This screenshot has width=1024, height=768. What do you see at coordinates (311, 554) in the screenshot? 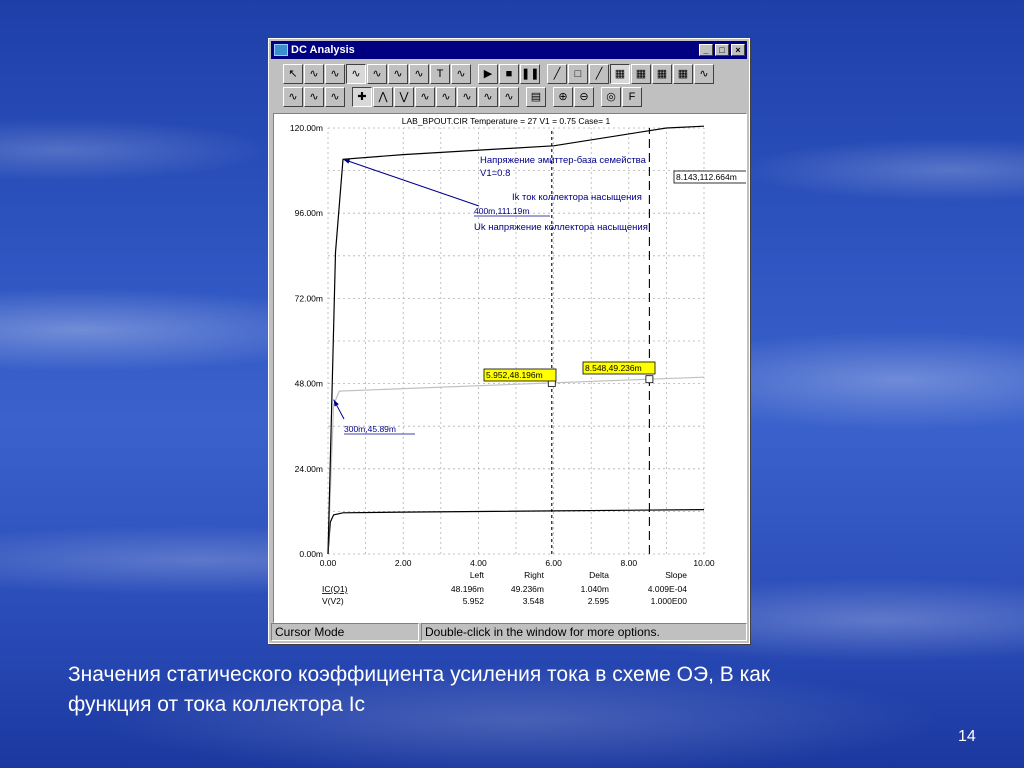
I see `y-tick-label: 0.00m` at bounding box center [311, 554].